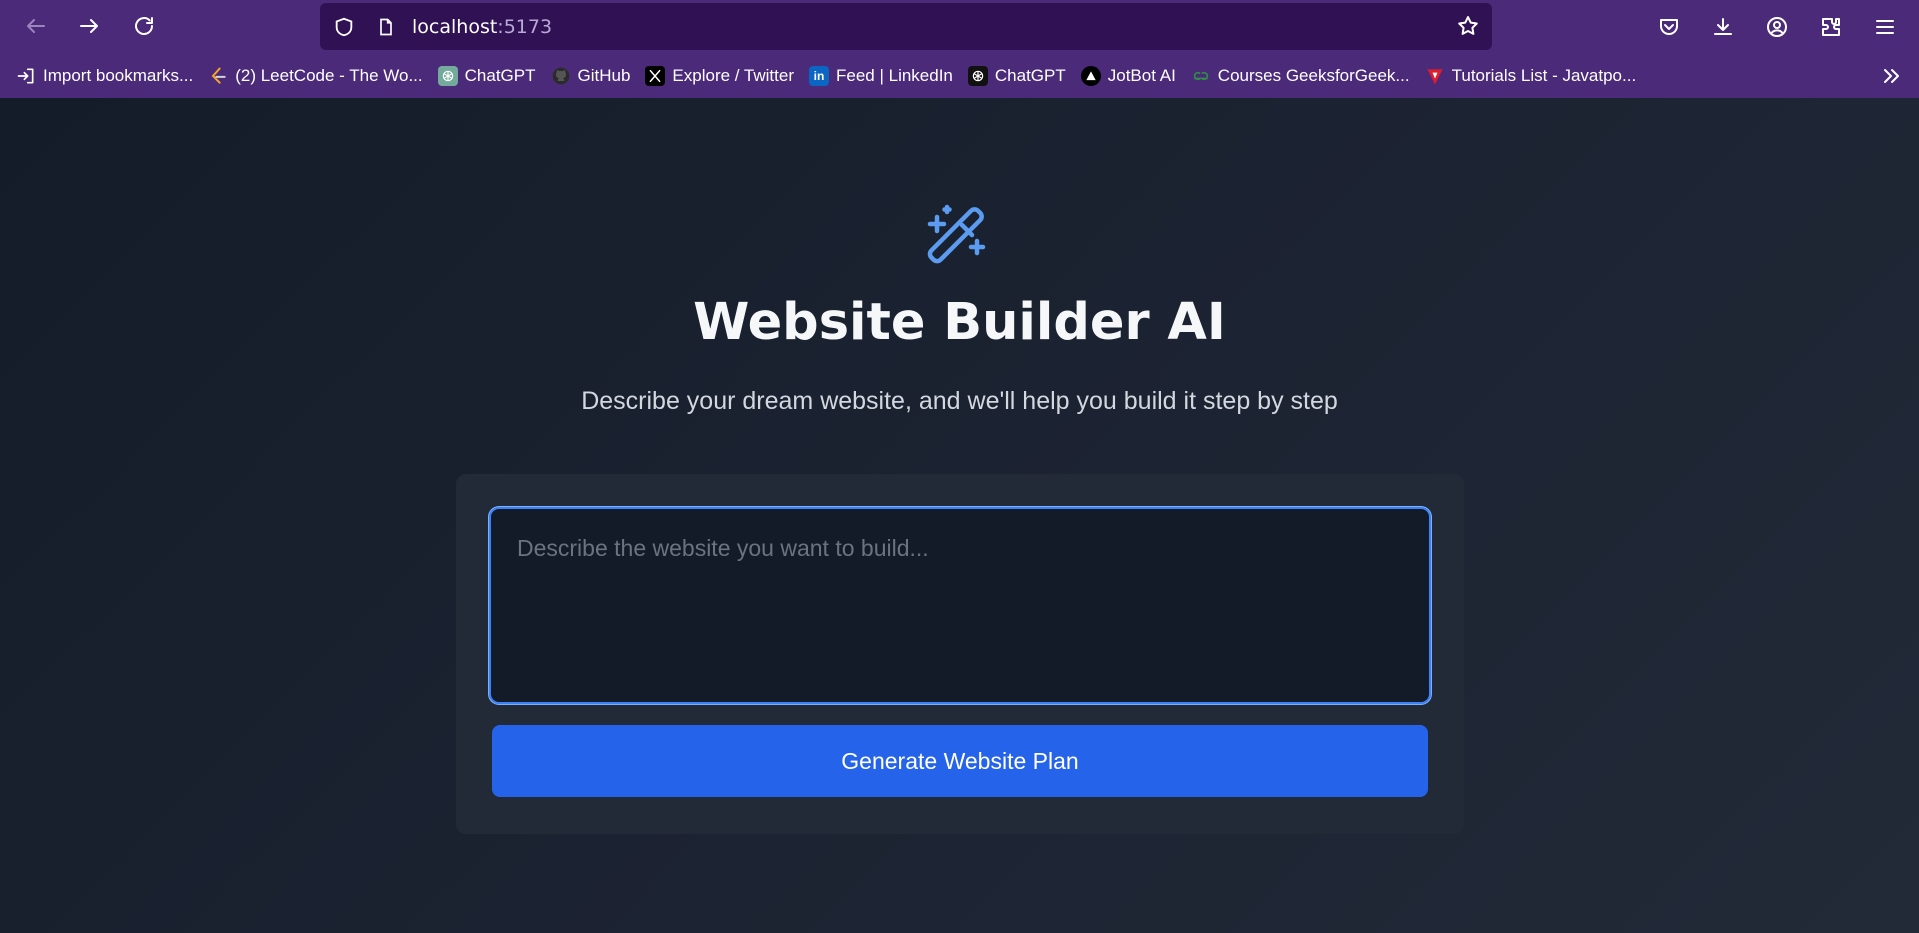  I want to click on github-icon, so click(561, 76).